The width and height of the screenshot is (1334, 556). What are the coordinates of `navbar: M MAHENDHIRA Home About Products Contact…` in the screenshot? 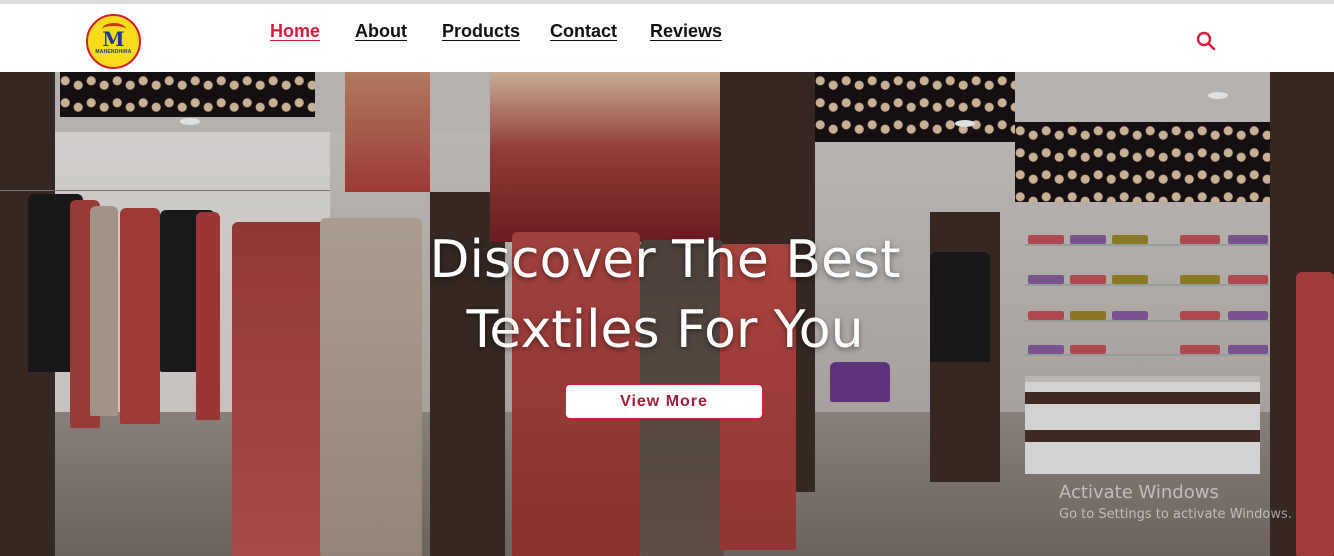 It's located at (667, 38).